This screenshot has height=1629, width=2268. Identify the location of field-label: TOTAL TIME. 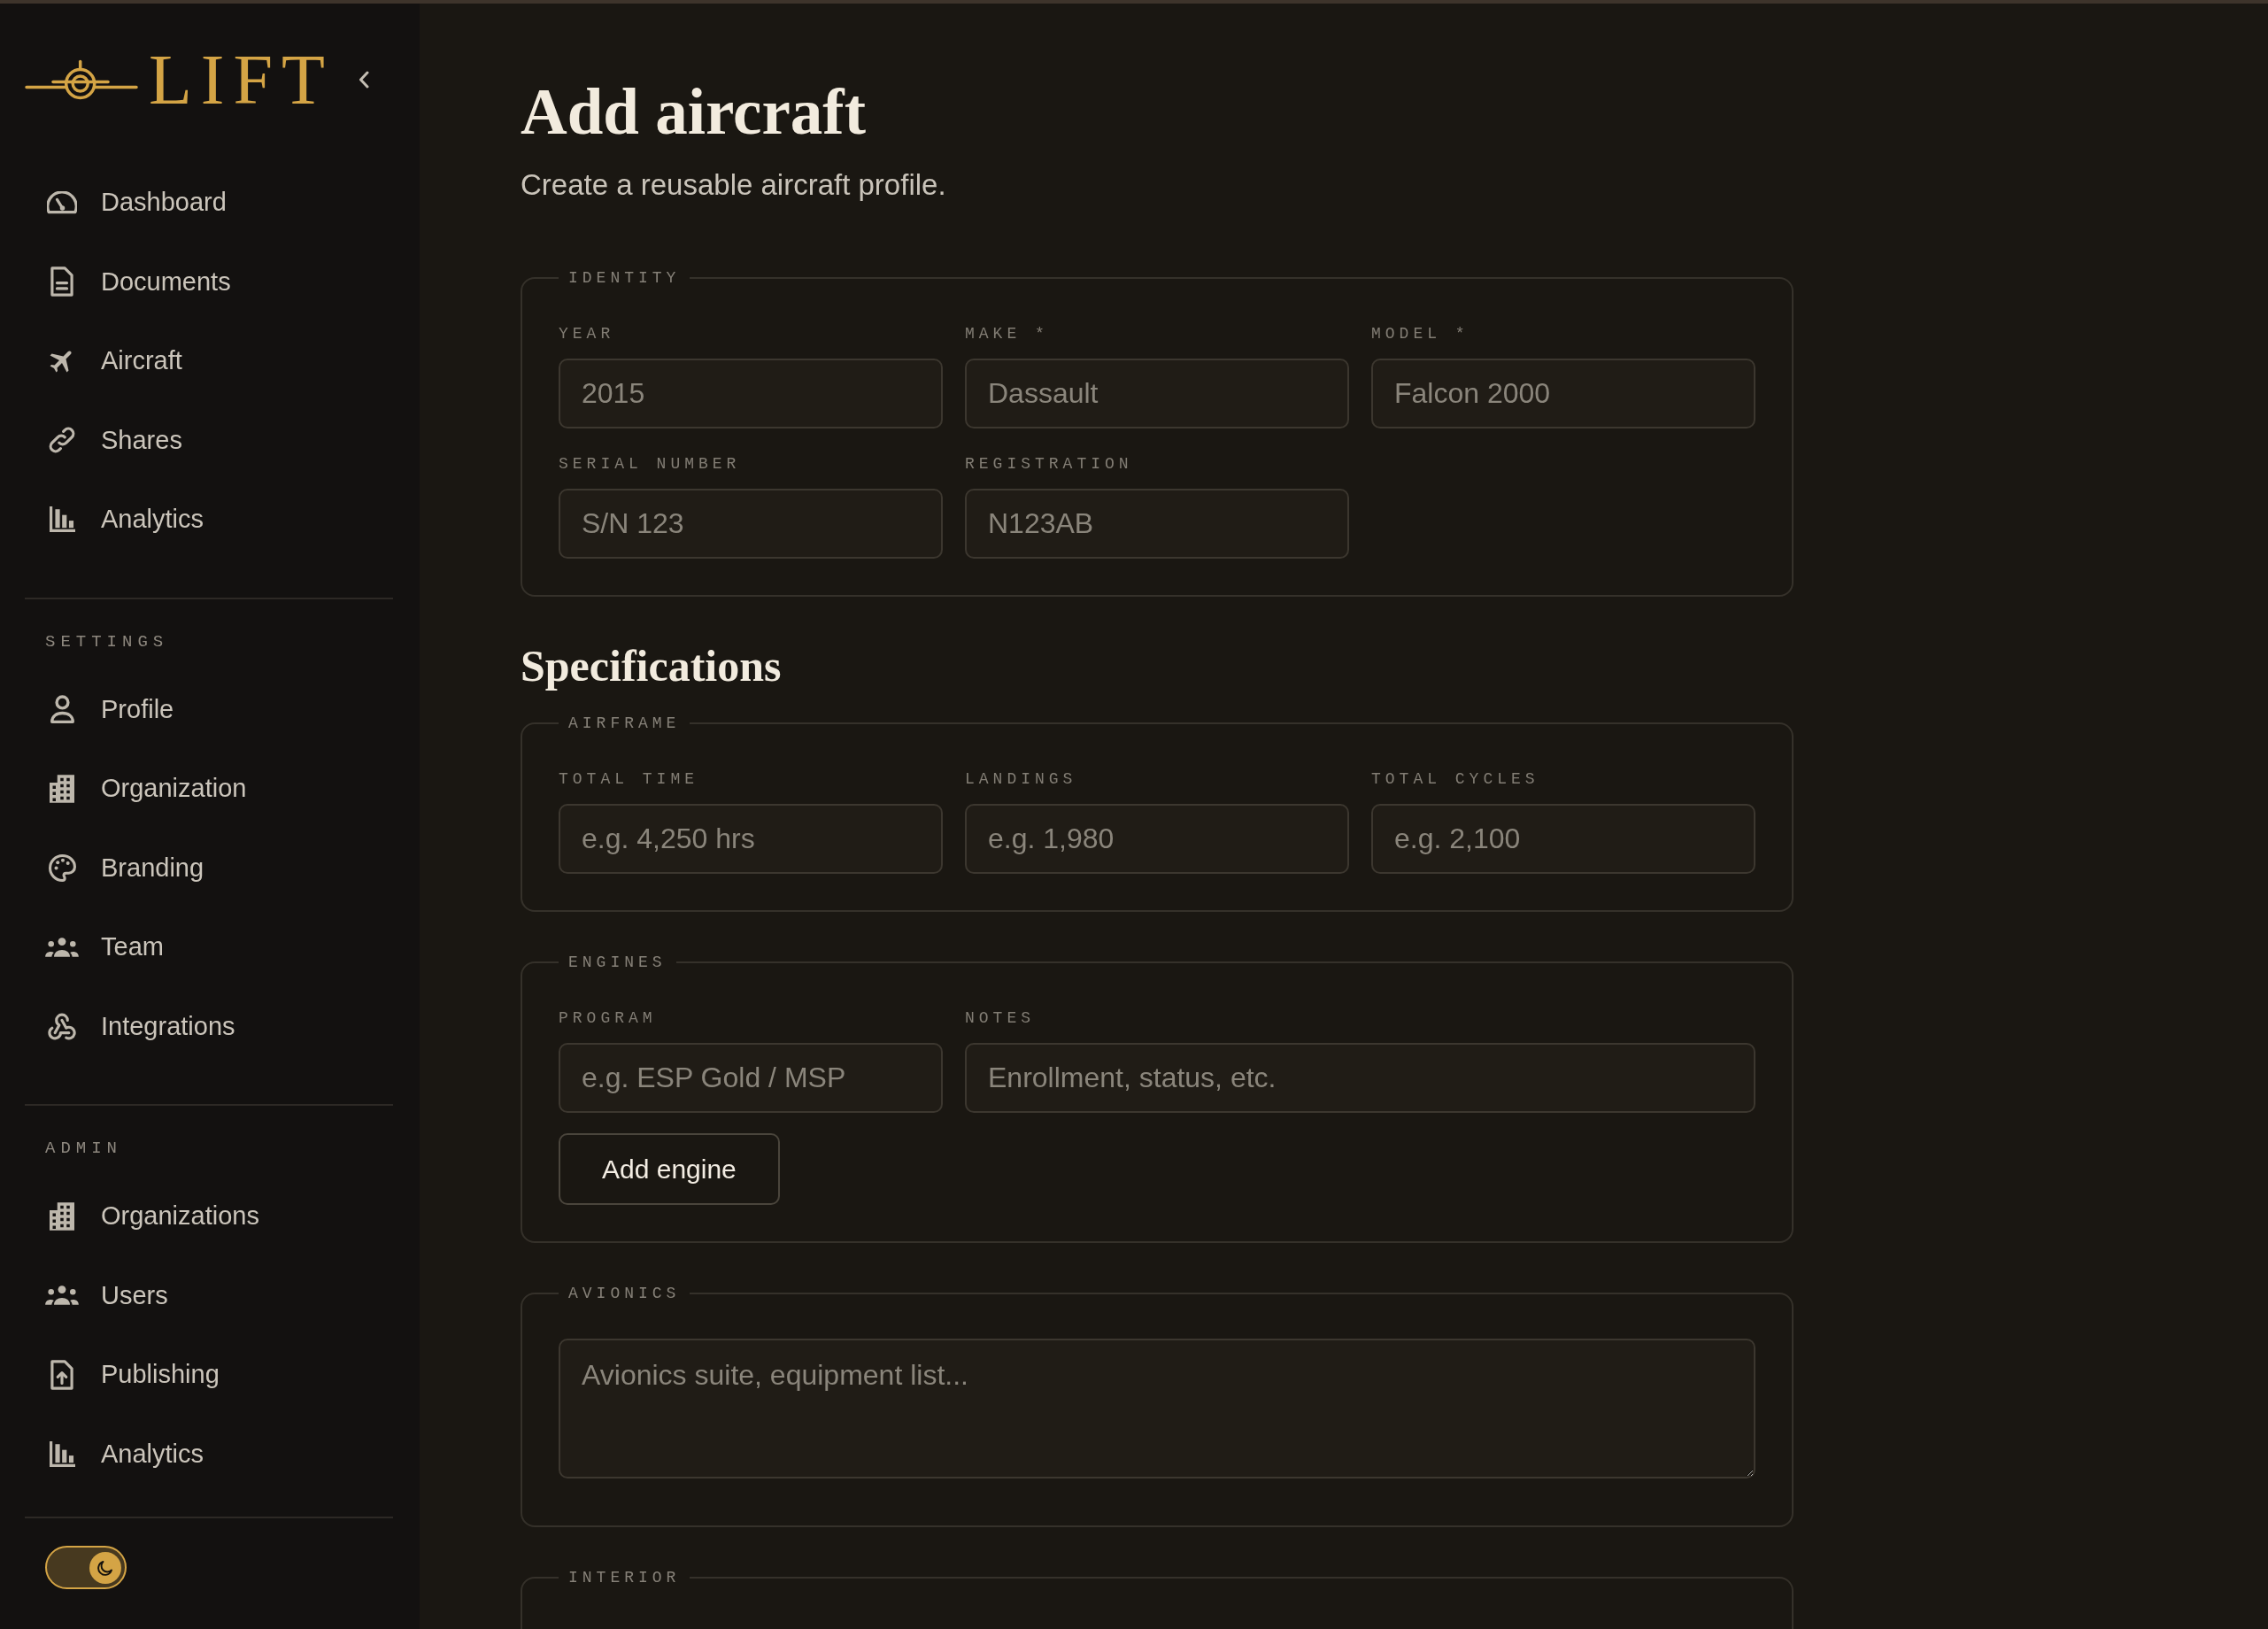
(629, 779).